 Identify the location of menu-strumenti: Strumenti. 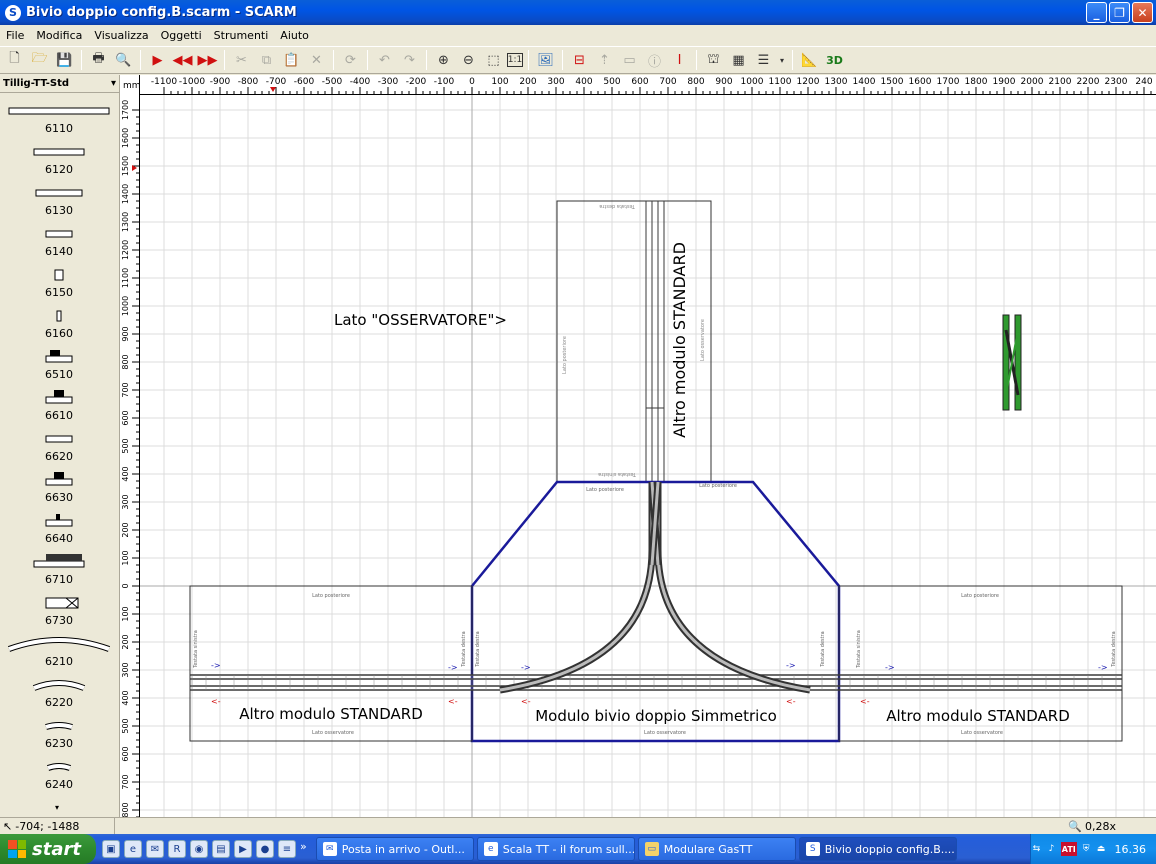
(241, 35).